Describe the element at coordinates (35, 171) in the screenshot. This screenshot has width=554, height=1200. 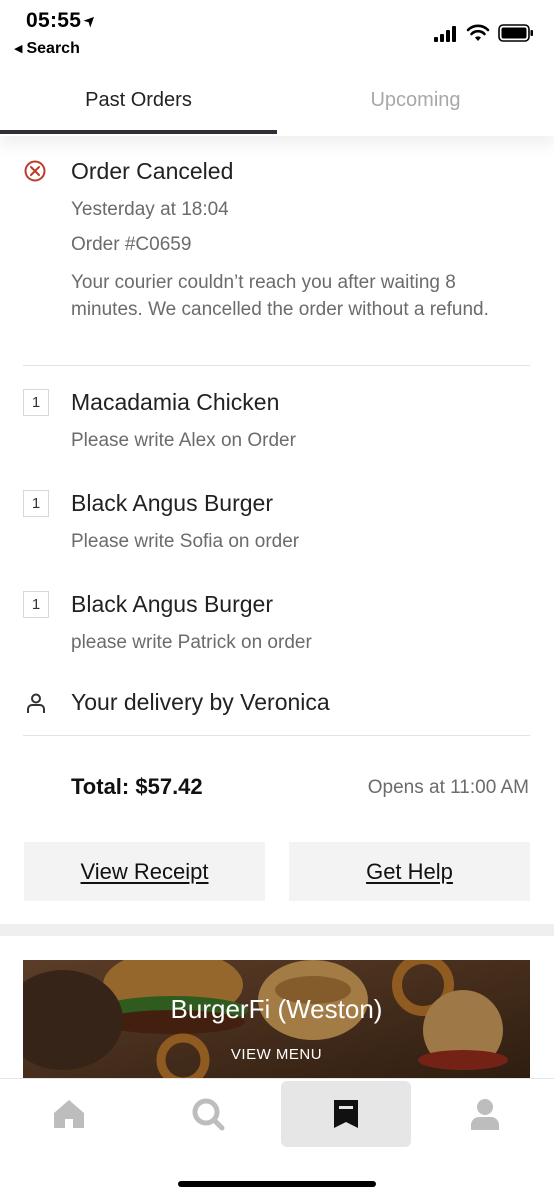
I see `canceled-icon` at that location.